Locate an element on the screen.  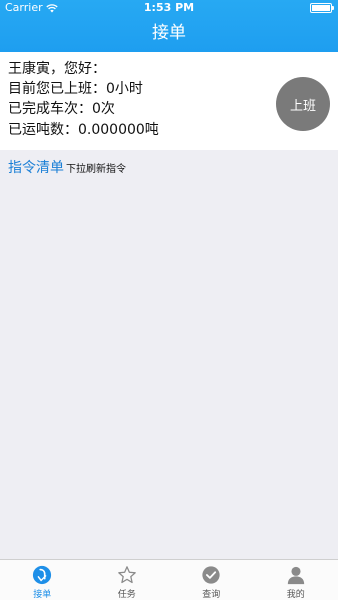
tab-receive-order: 接单 is located at coordinates (42, 580).